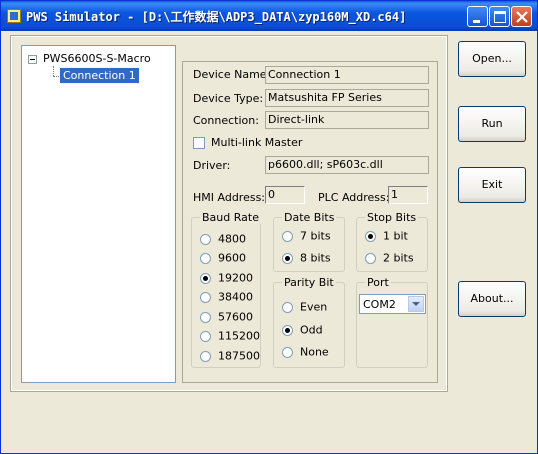 This screenshot has width=538, height=454. I want to click on date-bits-group: Date Bits 7 bits 8 bits, so click(309, 241).